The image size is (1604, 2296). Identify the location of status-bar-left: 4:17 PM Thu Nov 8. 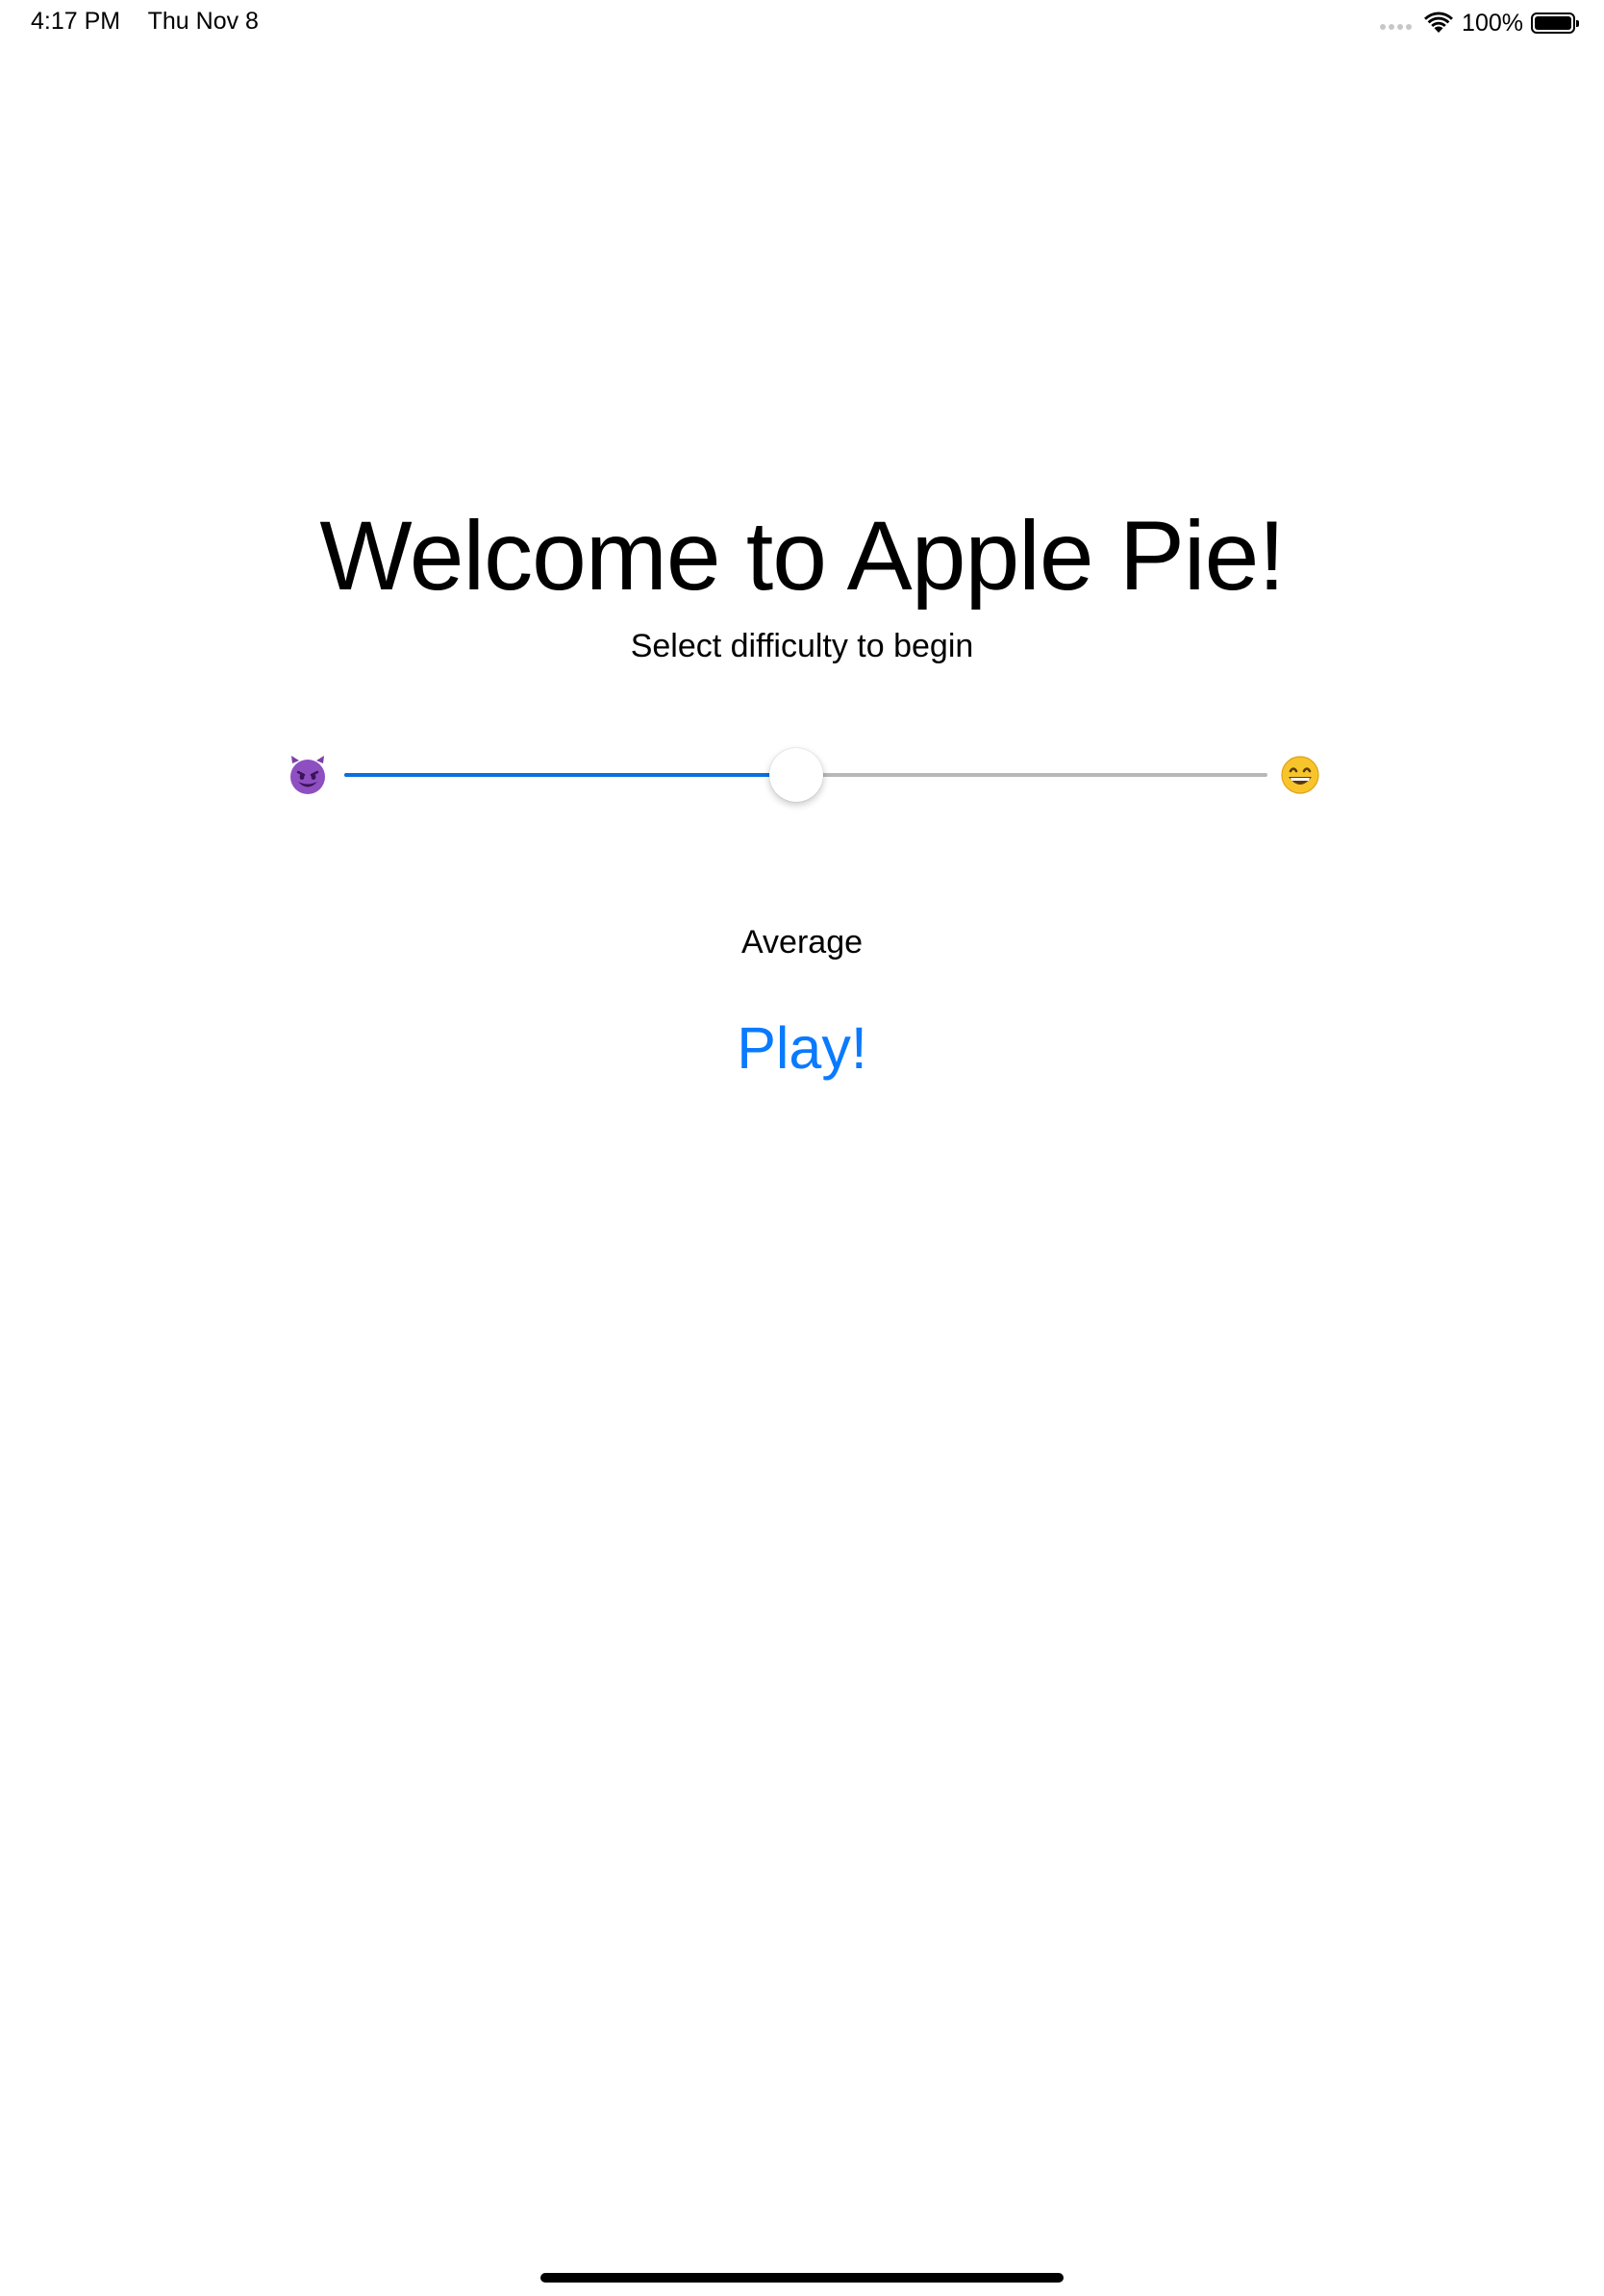
(145, 22).